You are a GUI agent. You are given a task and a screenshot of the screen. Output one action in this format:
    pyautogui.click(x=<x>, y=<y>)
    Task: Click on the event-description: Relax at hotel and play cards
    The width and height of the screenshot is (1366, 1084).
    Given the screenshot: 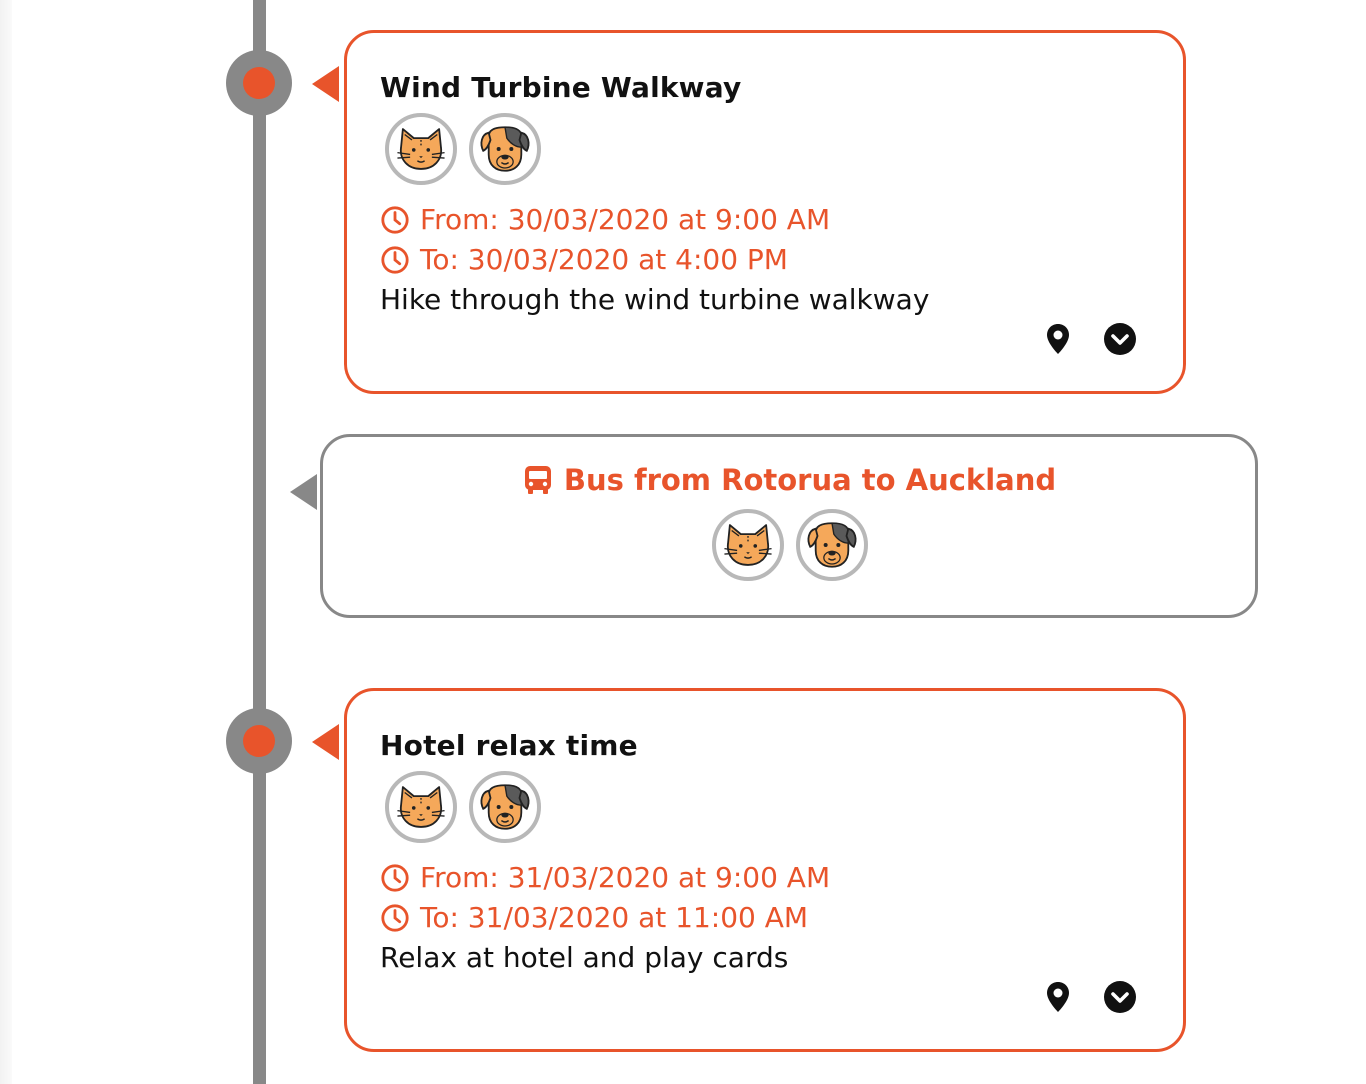 What is the action you would take?
    pyautogui.click(x=584, y=957)
    